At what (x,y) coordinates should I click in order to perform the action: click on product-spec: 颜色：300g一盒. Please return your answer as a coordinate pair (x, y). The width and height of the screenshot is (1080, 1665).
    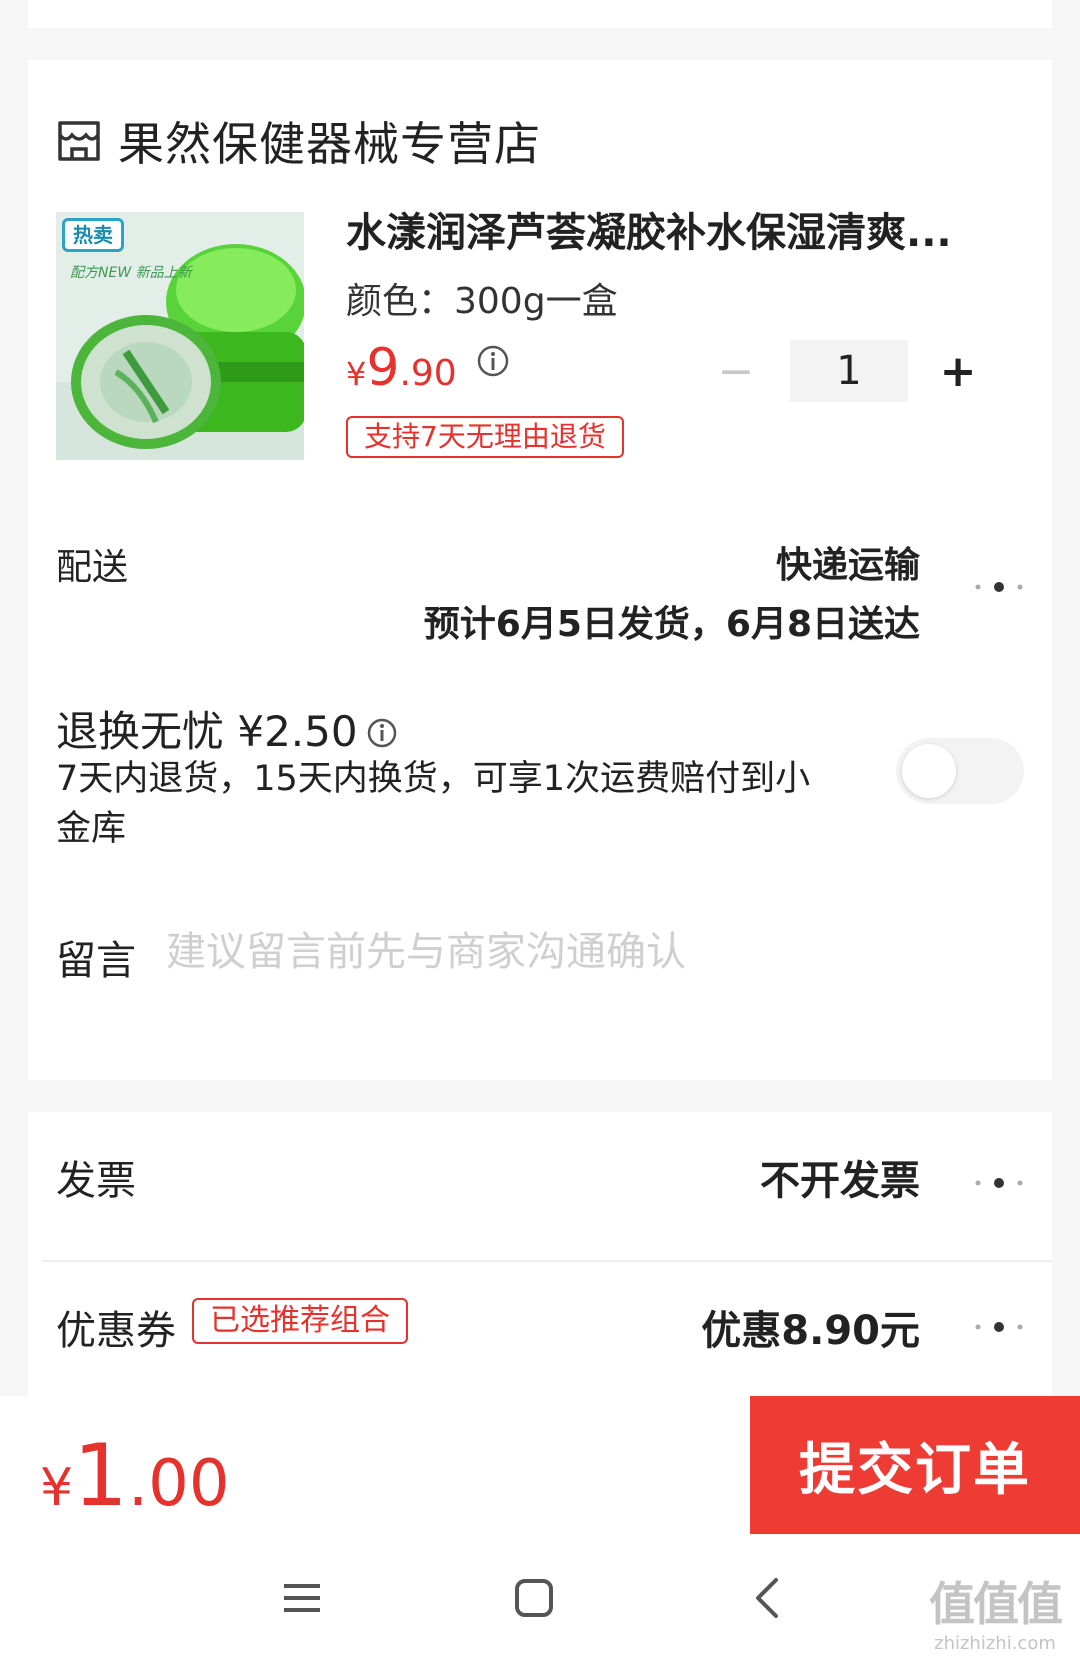
    Looking at the image, I should click on (482, 298).